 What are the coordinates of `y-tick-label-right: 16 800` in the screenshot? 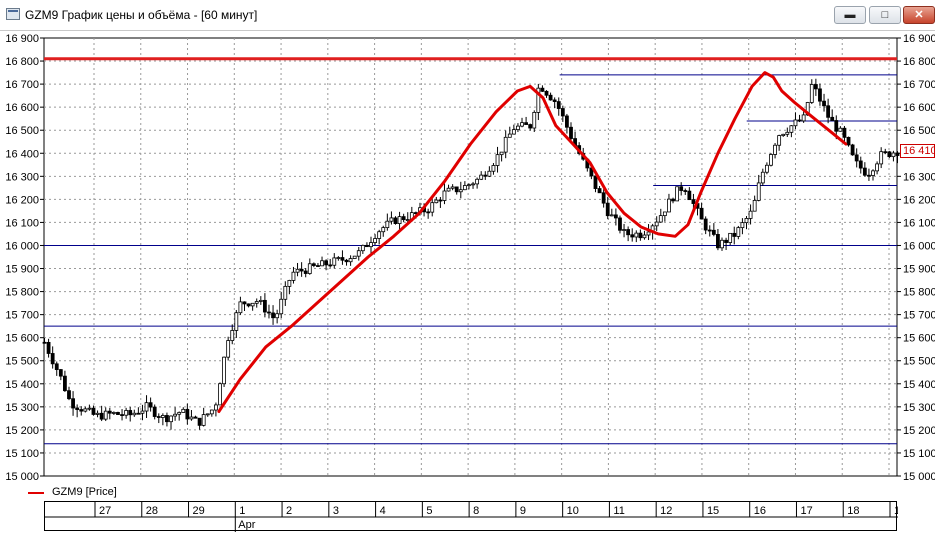 It's located at (919, 62).